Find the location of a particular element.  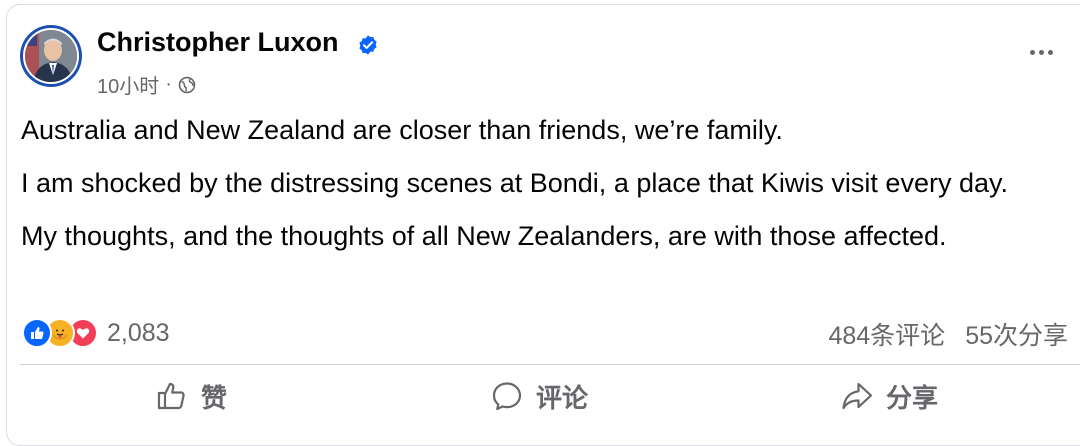

verified-badge-icon is located at coordinates (368, 45).